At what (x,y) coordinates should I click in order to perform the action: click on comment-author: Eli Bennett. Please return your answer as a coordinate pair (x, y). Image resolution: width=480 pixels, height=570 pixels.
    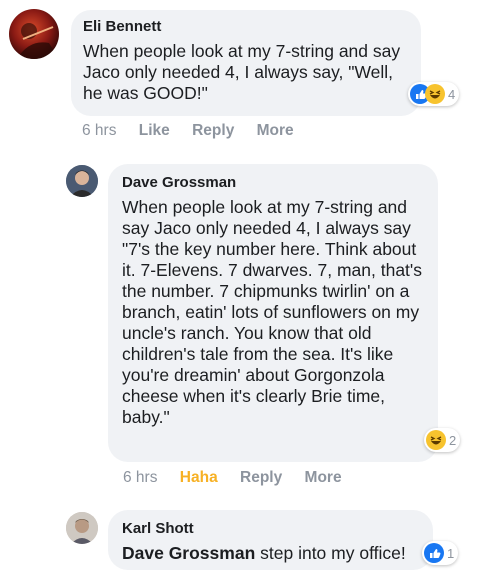
    Looking at the image, I should click on (246, 26).